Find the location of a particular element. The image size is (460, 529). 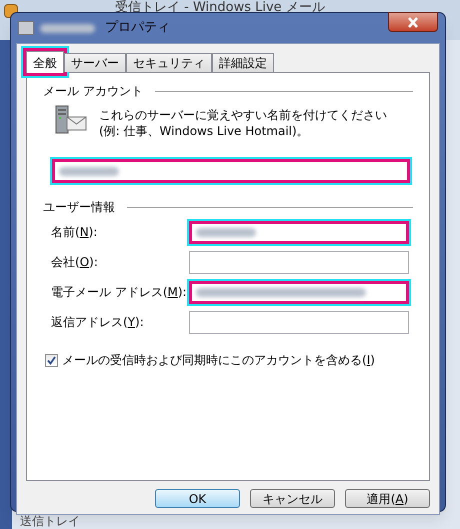

section-heading: メール アカウント is located at coordinates (93, 91).